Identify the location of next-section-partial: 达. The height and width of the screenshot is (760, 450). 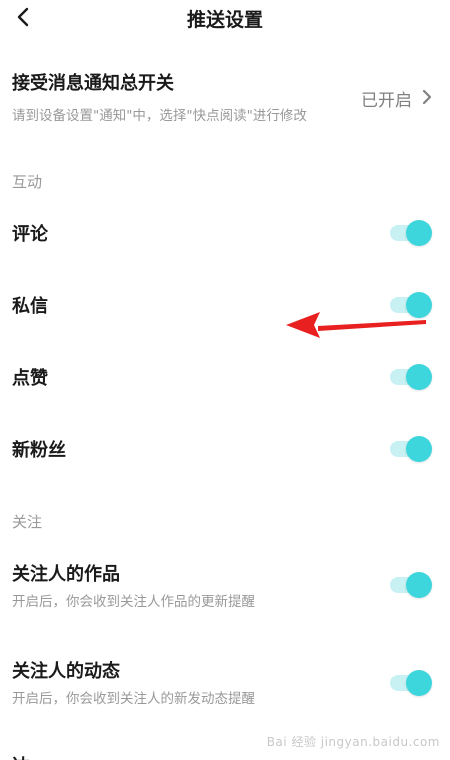
(21, 756).